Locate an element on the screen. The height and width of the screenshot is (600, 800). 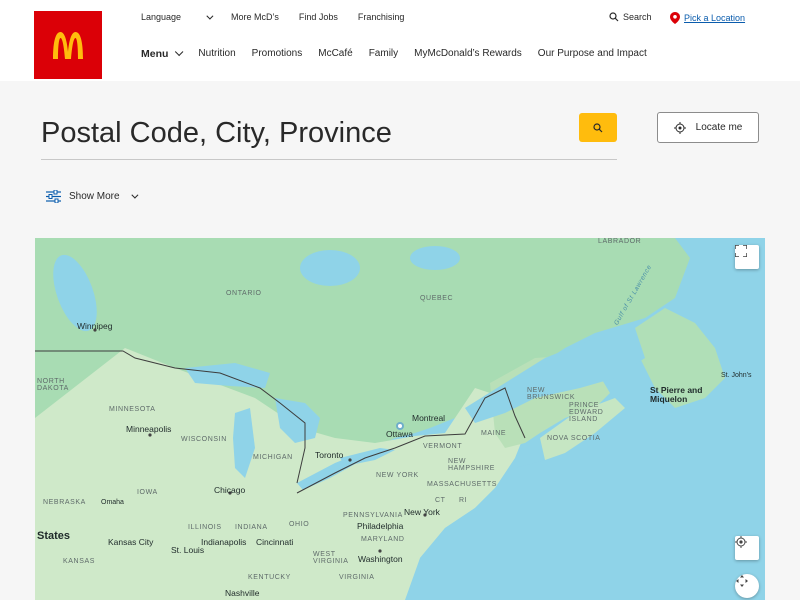
map-label-ri: RI is located at coordinates (463, 500).